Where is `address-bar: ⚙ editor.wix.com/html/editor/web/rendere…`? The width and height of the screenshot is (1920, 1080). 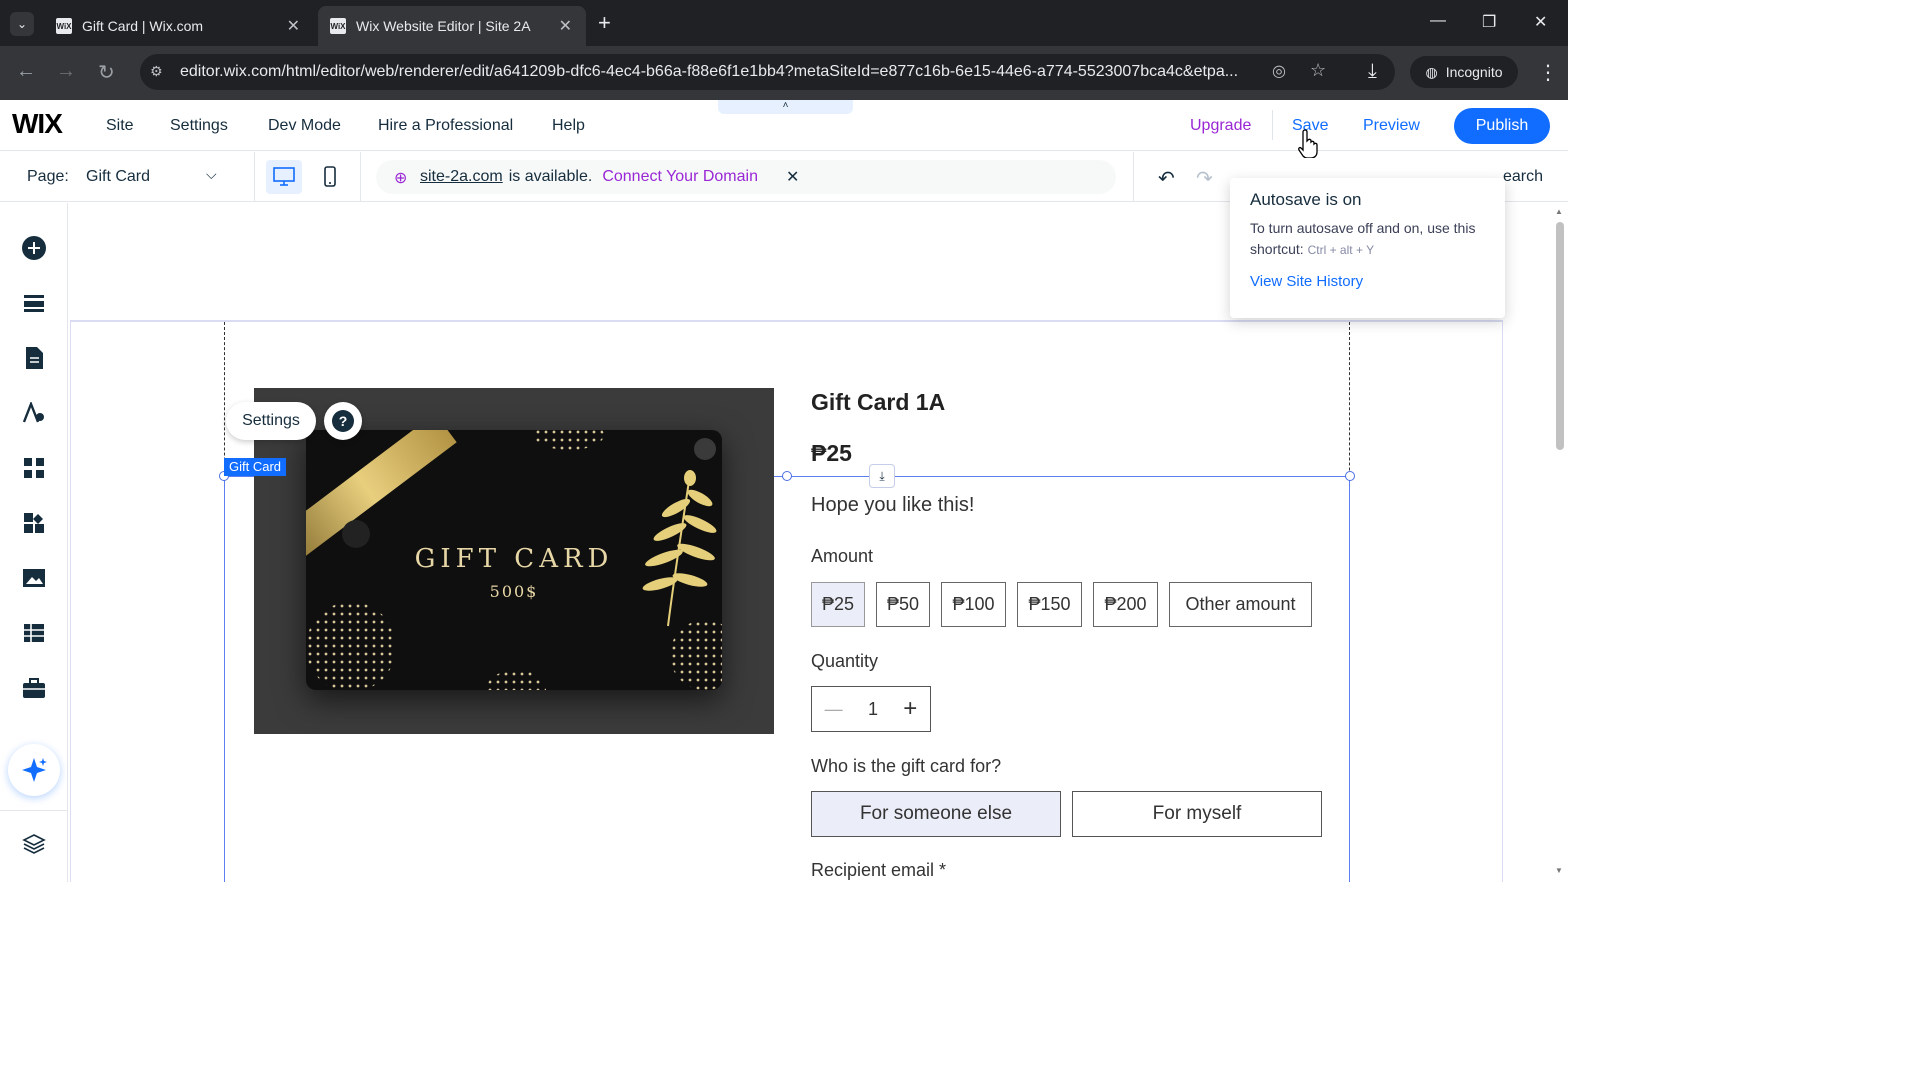 address-bar: ⚙ editor.wix.com/html/editor/web/rendere… is located at coordinates (767, 72).